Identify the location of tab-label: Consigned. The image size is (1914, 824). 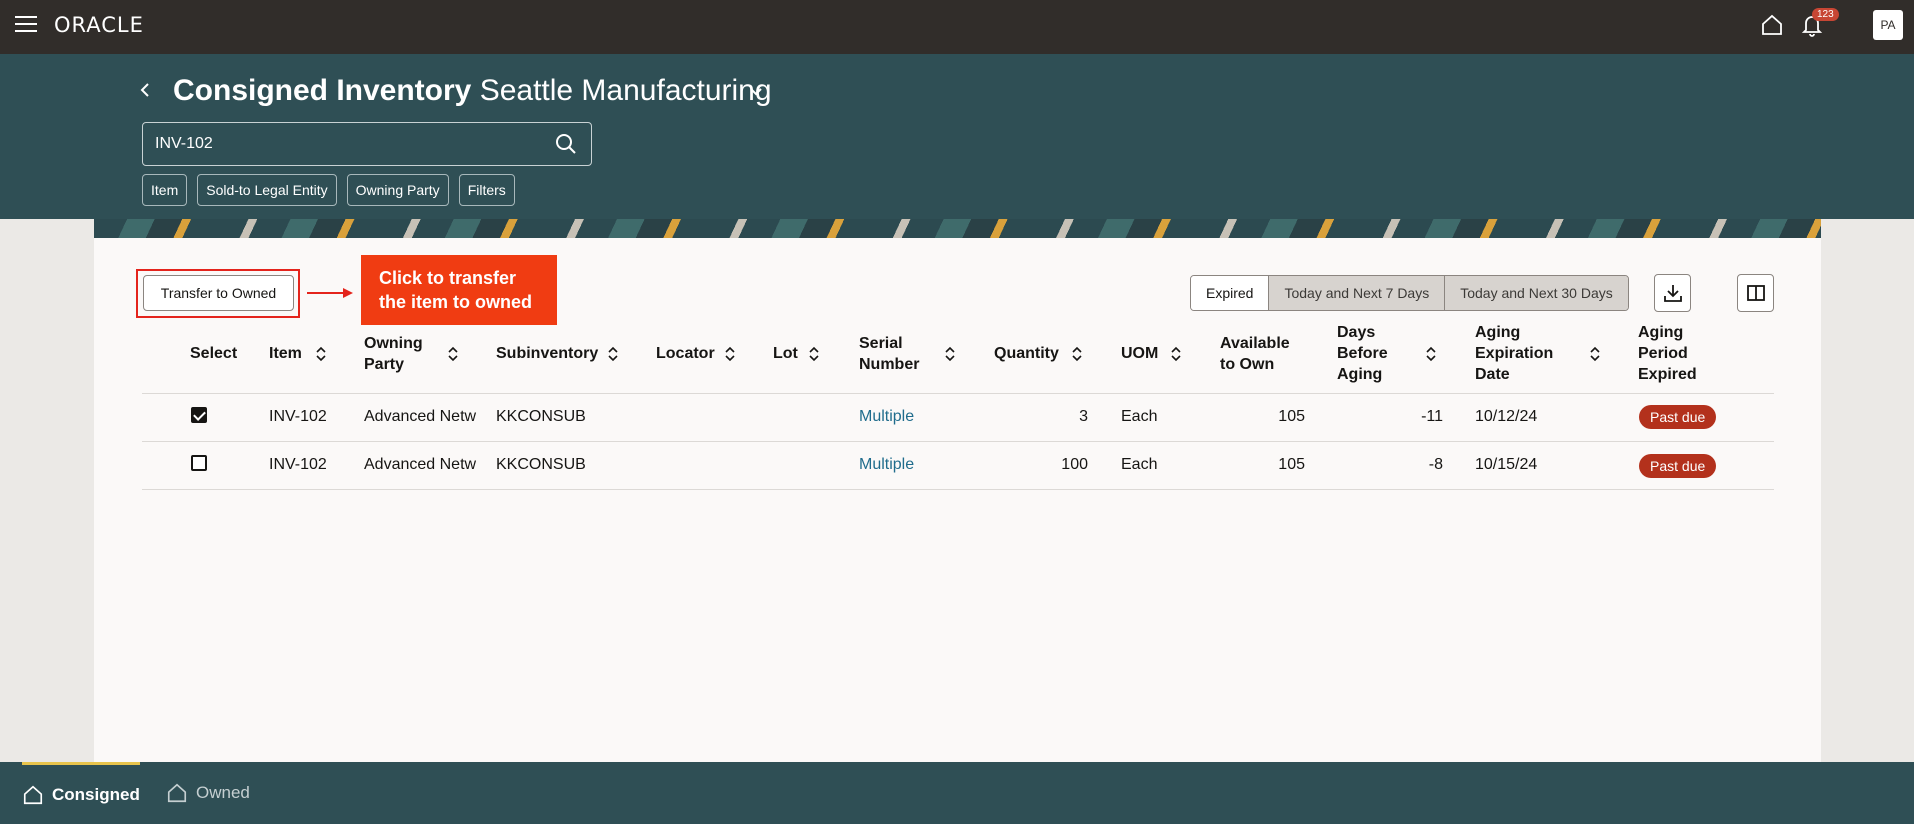
(96, 794).